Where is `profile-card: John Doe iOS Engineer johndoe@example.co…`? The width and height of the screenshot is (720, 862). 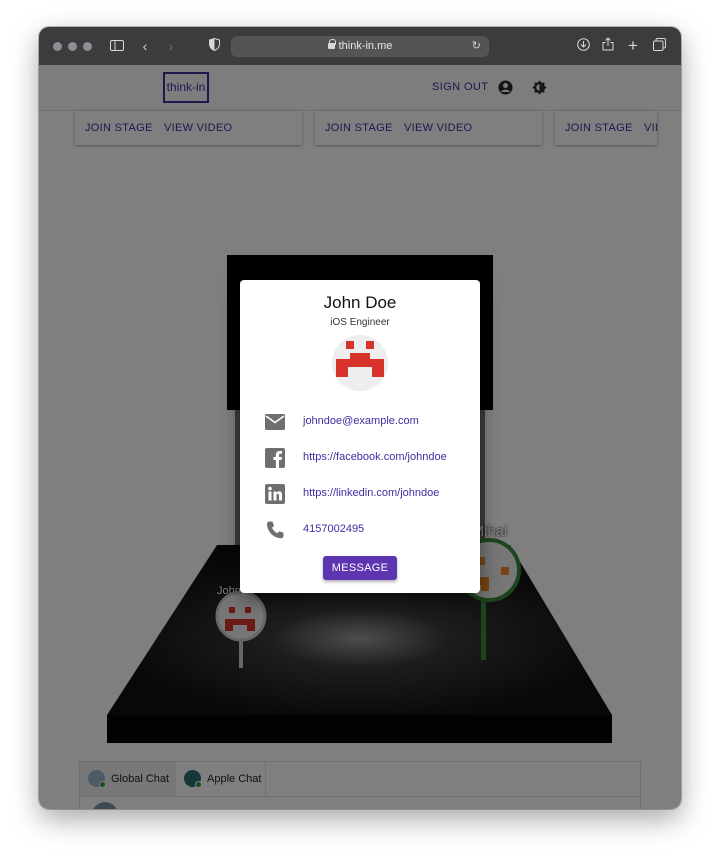
profile-card: John Doe iOS Engineer johndoe@example.co… is located at coordinates (360, 436).